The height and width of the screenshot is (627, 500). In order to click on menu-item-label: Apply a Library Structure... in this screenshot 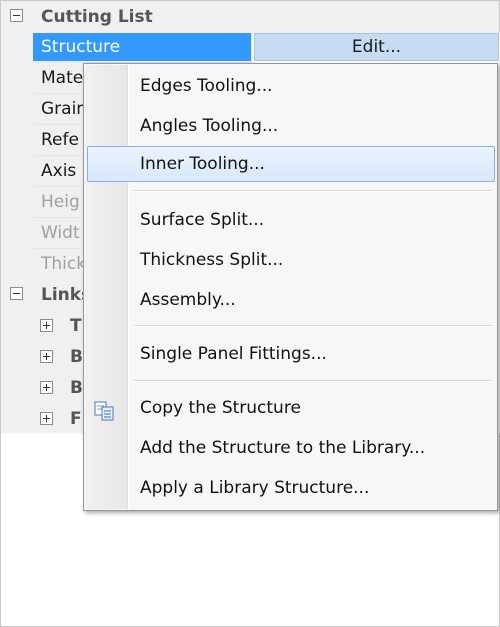, I will do `click(255, 488)`.